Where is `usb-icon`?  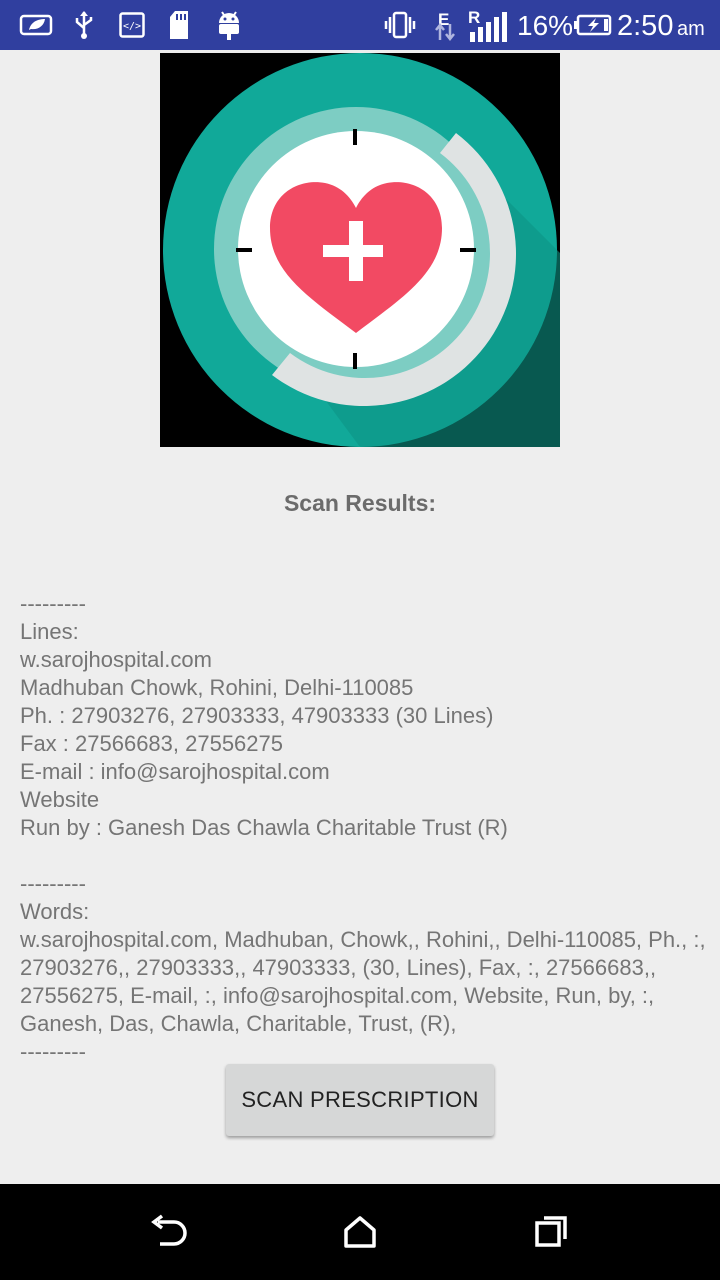 usb-icon is located at coordinates (84, 25).